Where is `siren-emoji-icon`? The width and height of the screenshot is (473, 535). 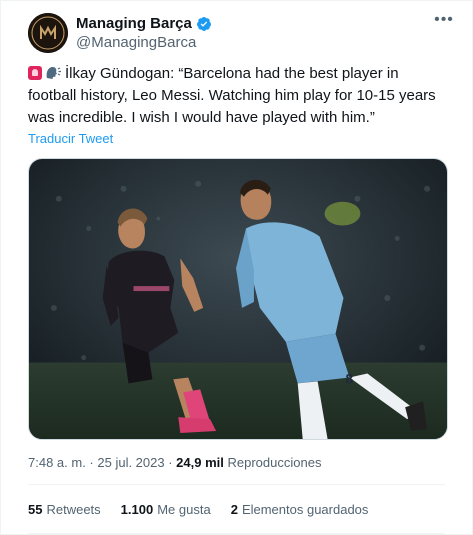
siren-emoji-icon is located at coordinates (35, 73).